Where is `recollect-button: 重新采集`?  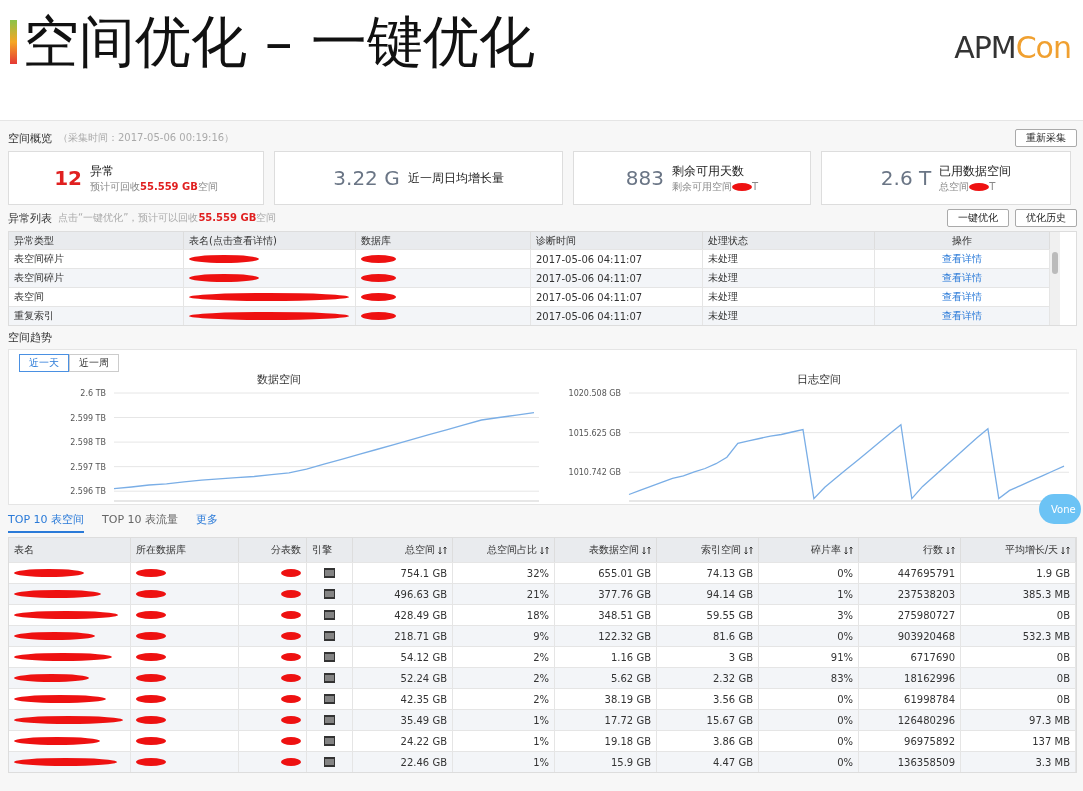 recollect-button: 重新采集 is located at coordinates (1046, 138).